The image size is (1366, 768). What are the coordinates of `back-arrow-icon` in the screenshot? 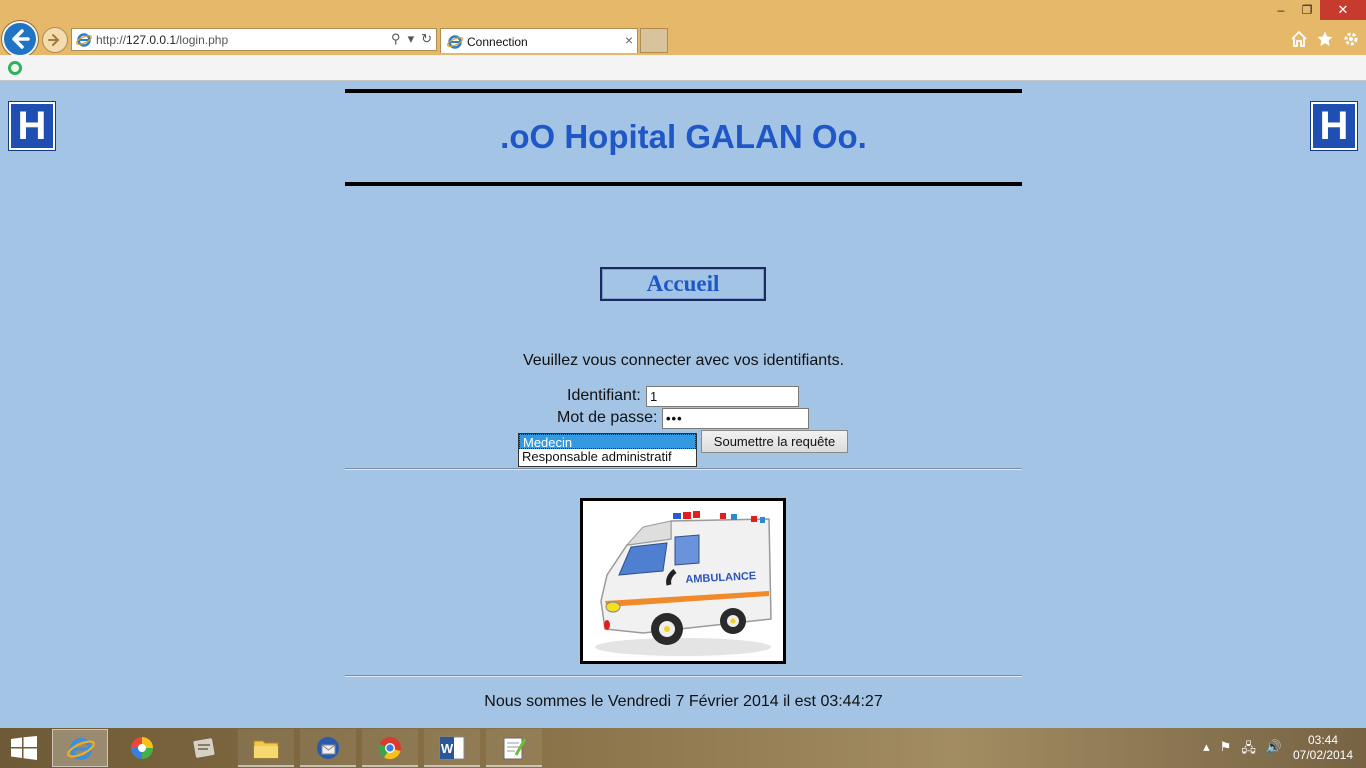 It's located at (21, 39).